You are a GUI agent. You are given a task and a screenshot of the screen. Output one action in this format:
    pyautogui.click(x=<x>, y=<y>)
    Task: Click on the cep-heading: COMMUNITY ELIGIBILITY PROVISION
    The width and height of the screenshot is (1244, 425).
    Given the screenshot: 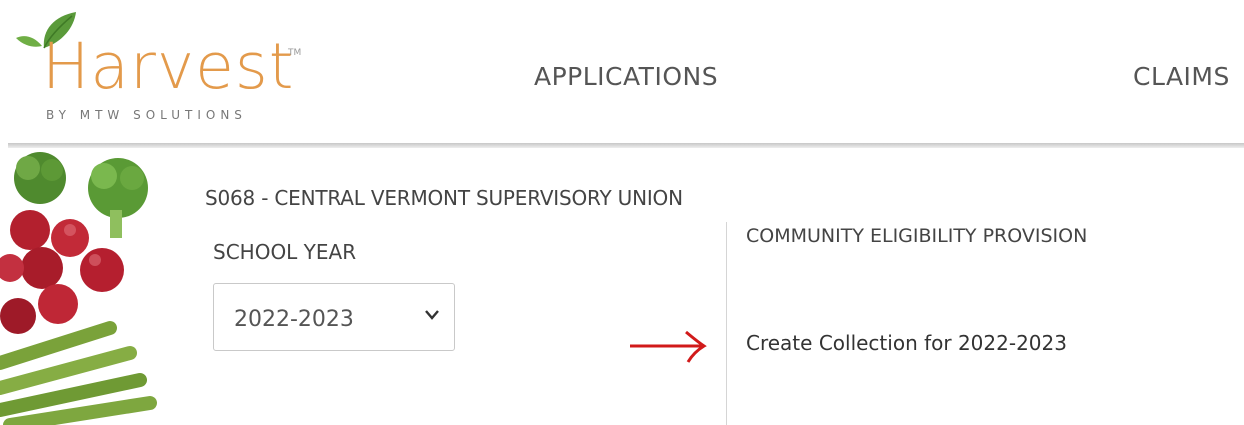 What is the action you would take?
    pyautogui.click(x=917, y=236)
    